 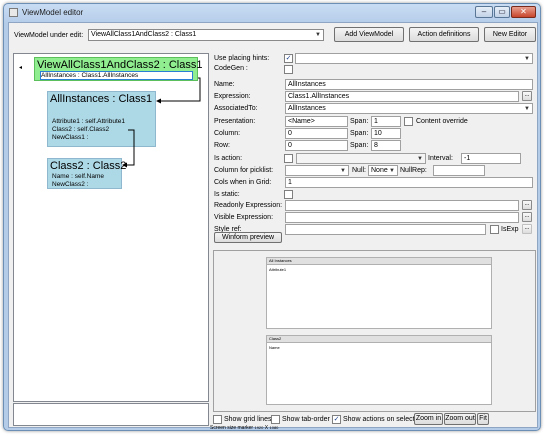 What do you see at coordinates (228, 158) in the screenshot?
I see `is-action-label: Is action:` at bounding box center [228, 158].